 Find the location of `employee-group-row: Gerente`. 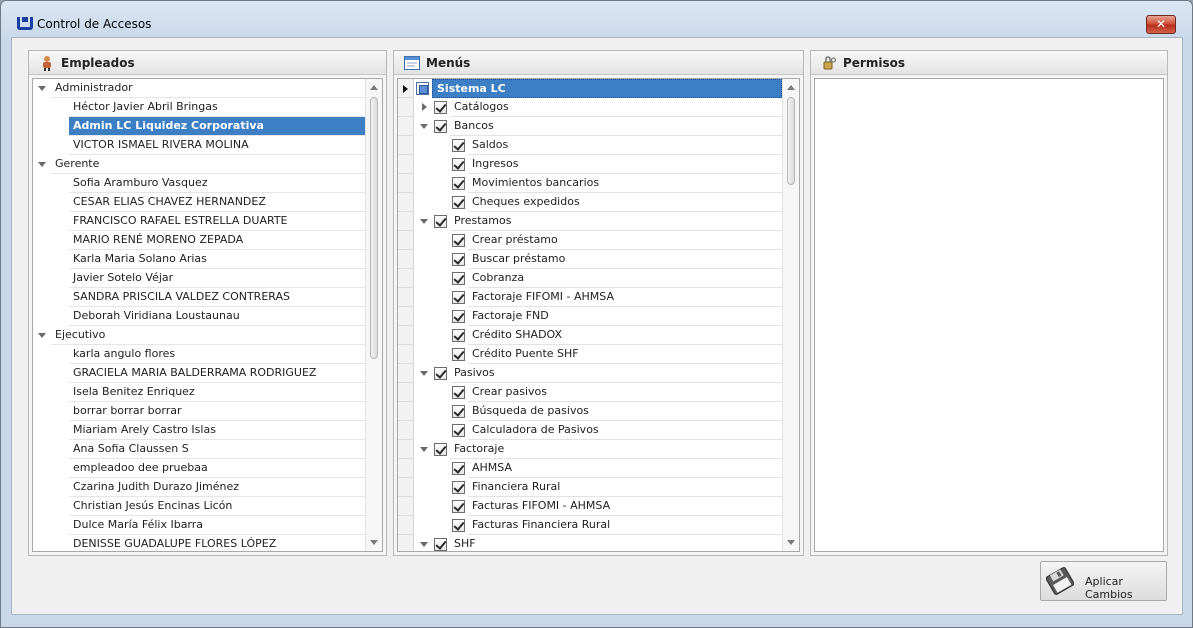

employee-group-row: Gerente is located at coordinates (199, 164).